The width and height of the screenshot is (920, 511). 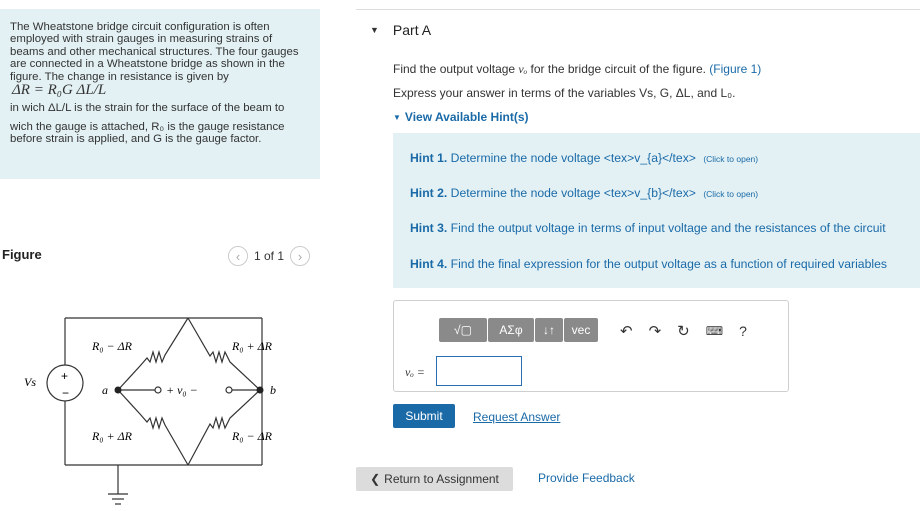 What do you see at coordinates (429, 264) in the screenshot?
I see `hint-number: Hint 4.` at bounding box center [429, 264].